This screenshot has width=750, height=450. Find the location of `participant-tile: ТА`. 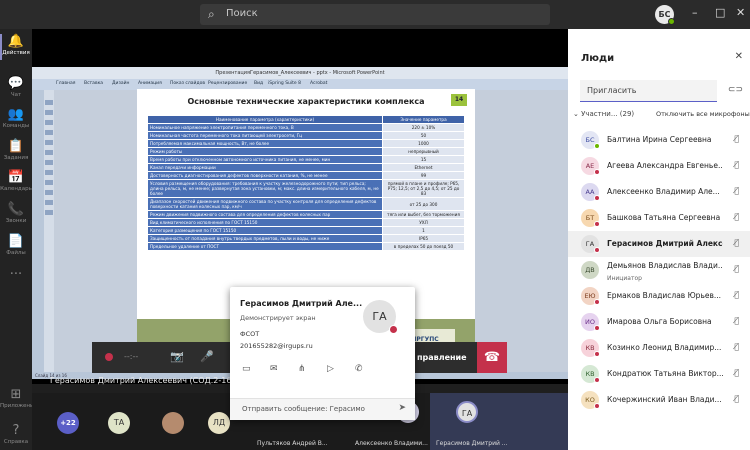

participant-tile: ТА is located at coordinates (120, 421).